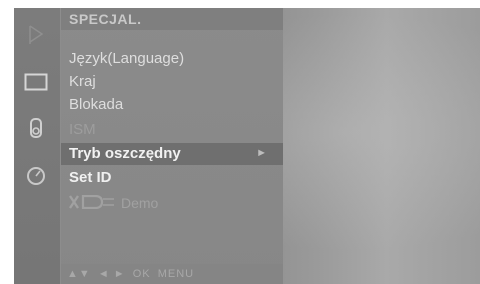 The width and height of the screenshot is (480, 284). I want to click on menu-item-label: Set ID, so click(90, 177).